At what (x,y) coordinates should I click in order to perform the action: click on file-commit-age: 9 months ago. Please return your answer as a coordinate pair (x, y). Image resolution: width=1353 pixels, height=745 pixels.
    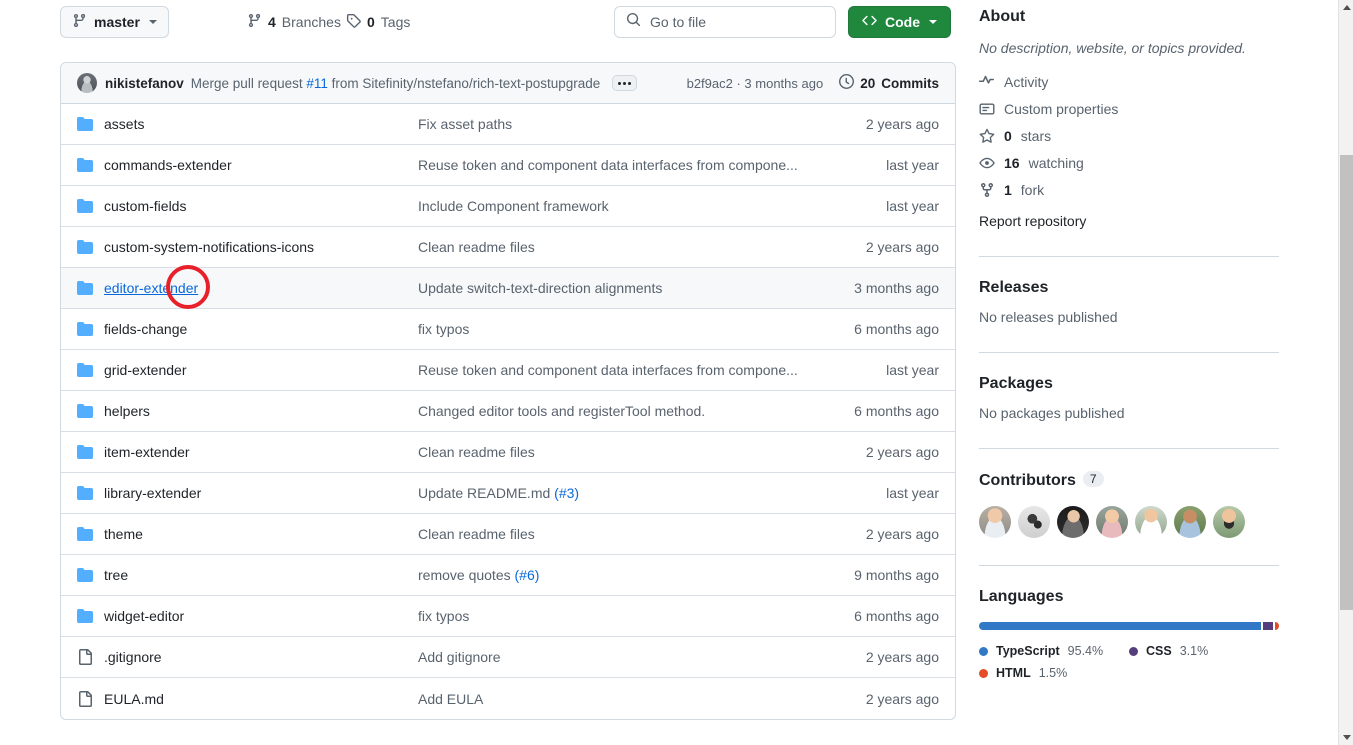
    Looking at the image, I should click on (896, 575).